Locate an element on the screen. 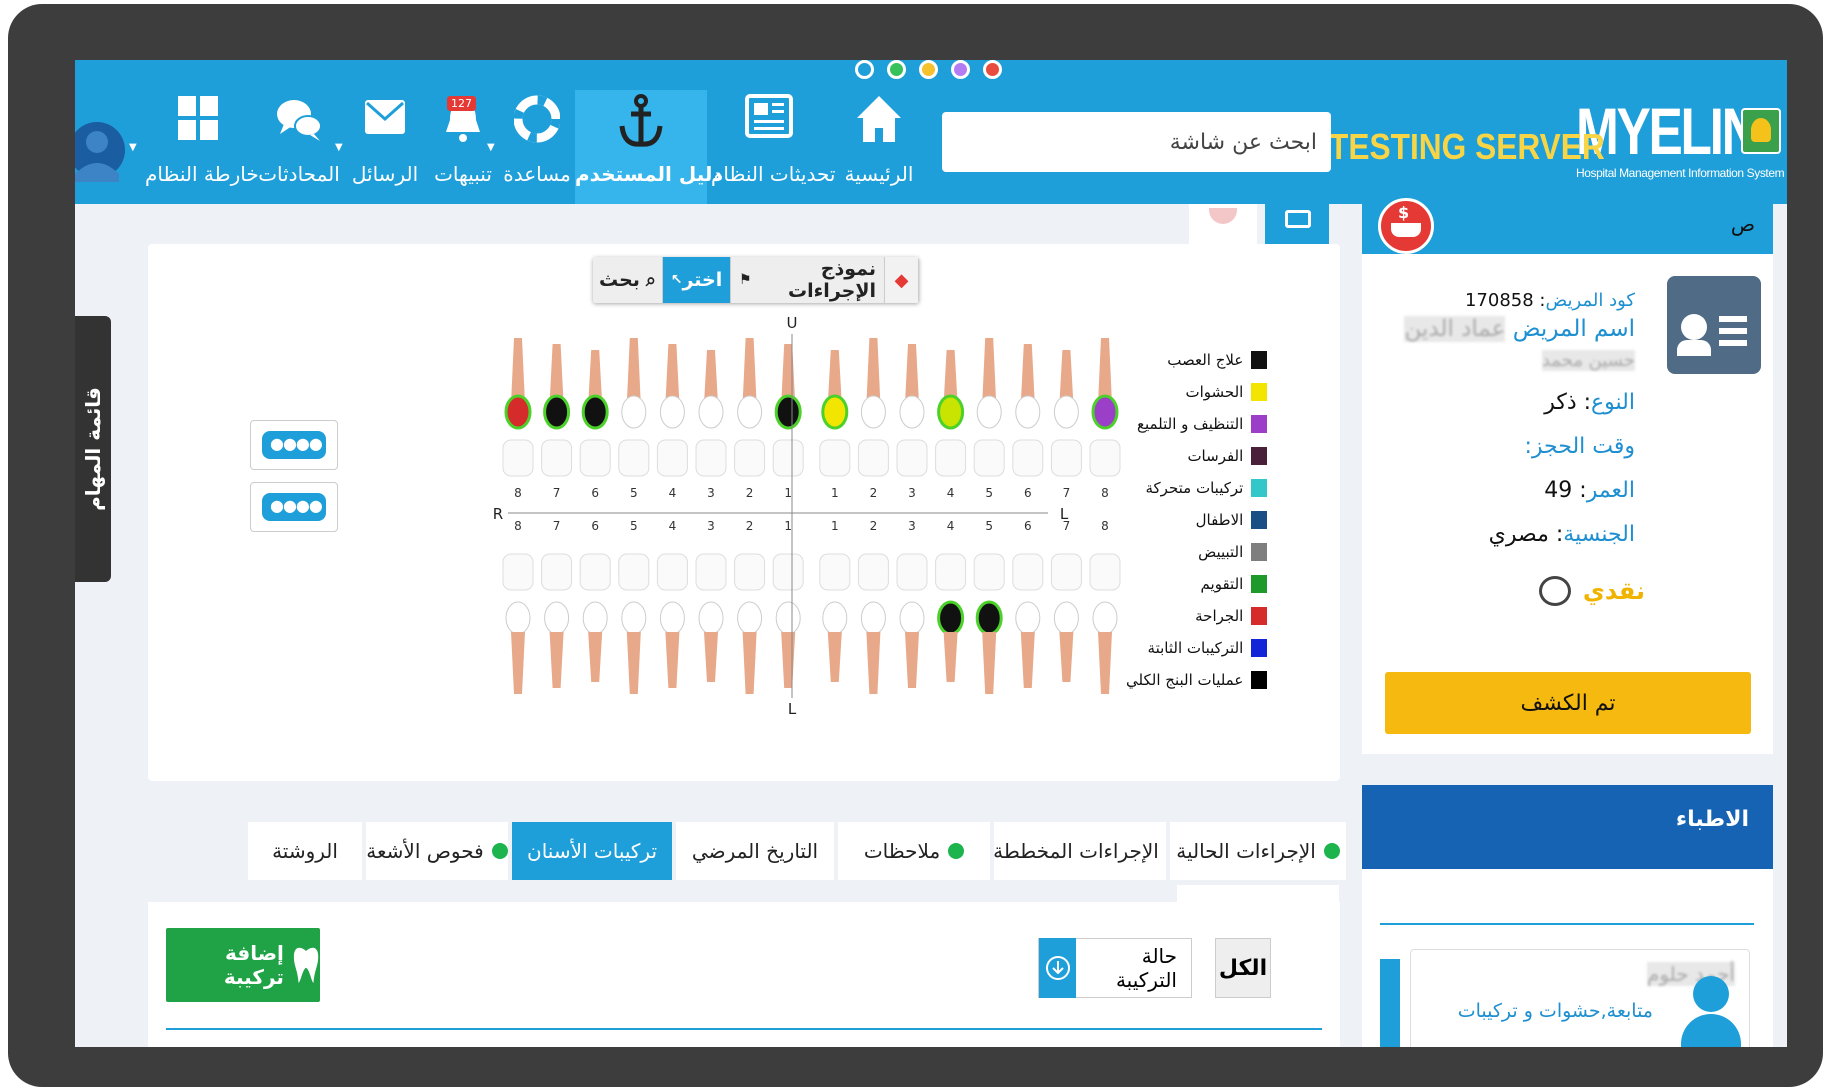 Image resolution: width=1829 pixels, height=1091 pixels. mini-tab-calendar is located at coordinates (1297, 224).